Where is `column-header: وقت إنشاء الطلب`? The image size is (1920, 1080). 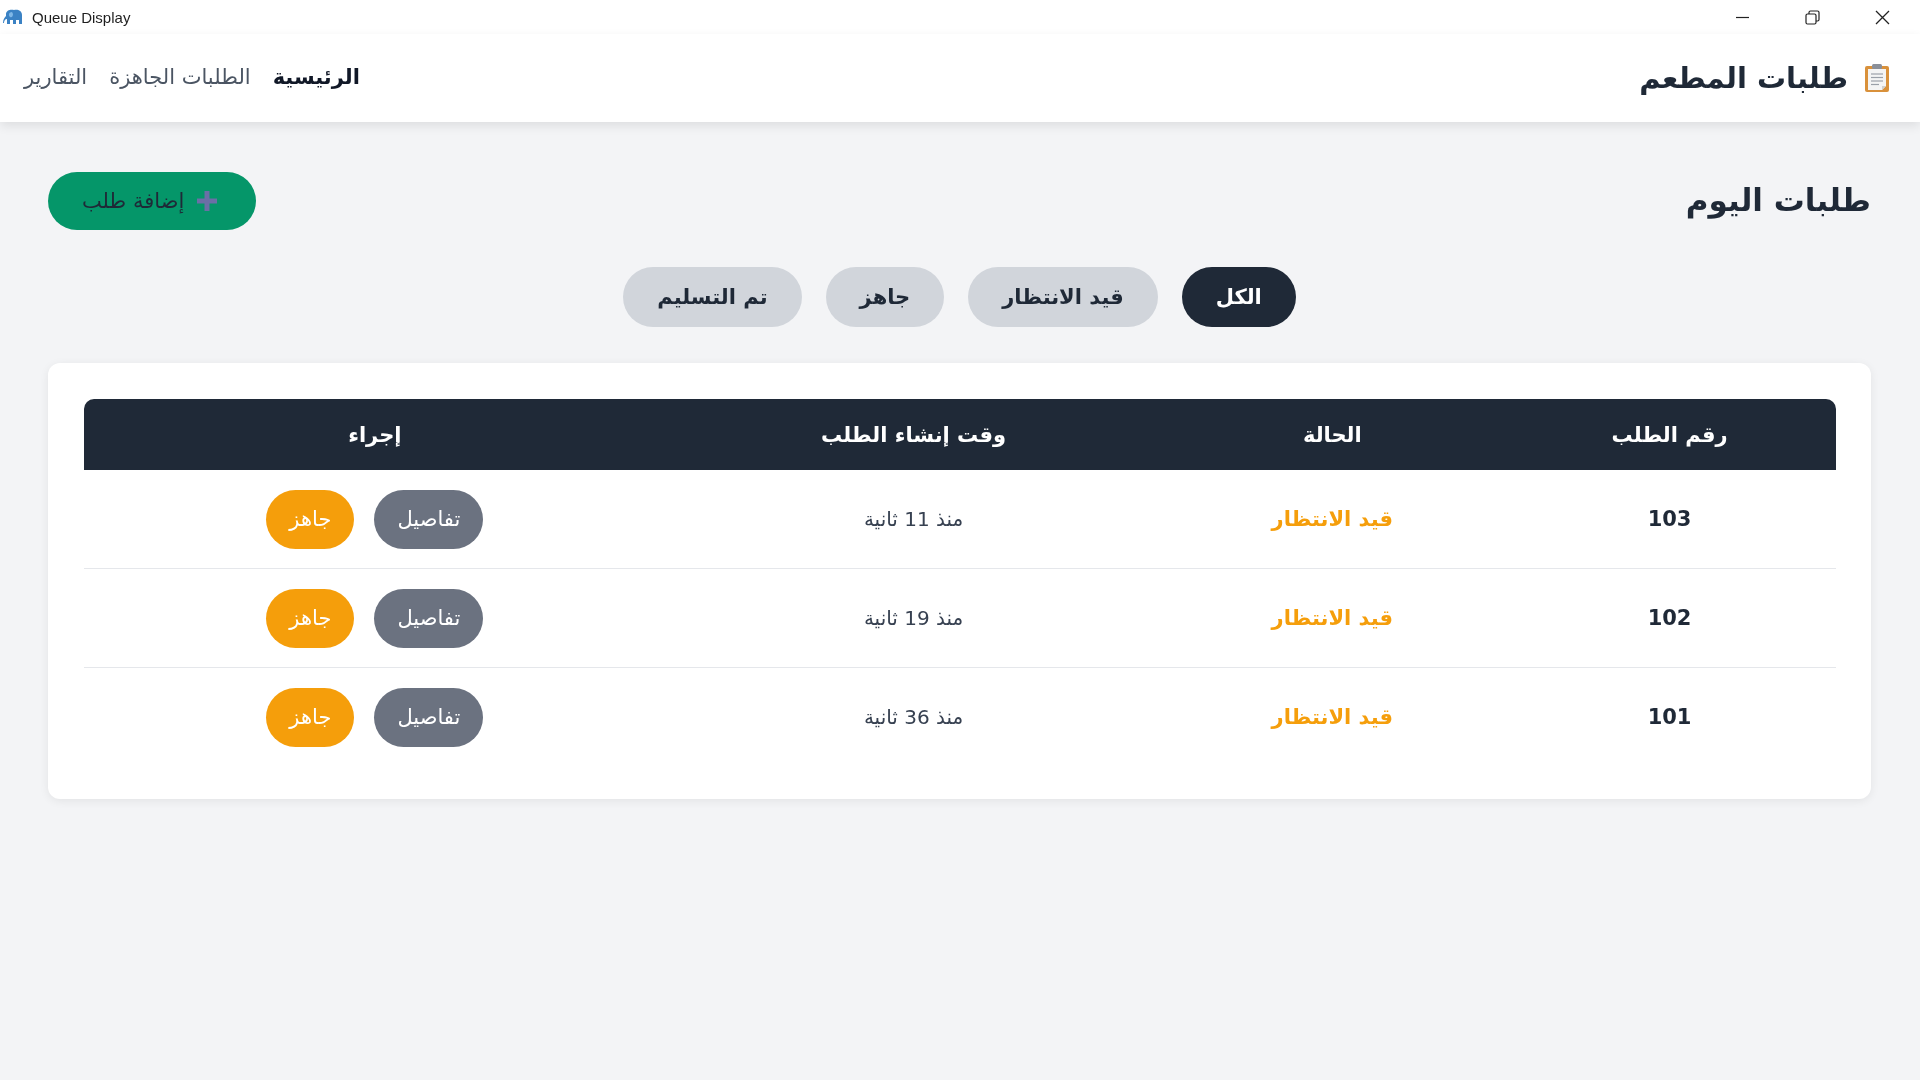
column-header: وقت إنشاء الطلب is located at coordinates (913, 434).